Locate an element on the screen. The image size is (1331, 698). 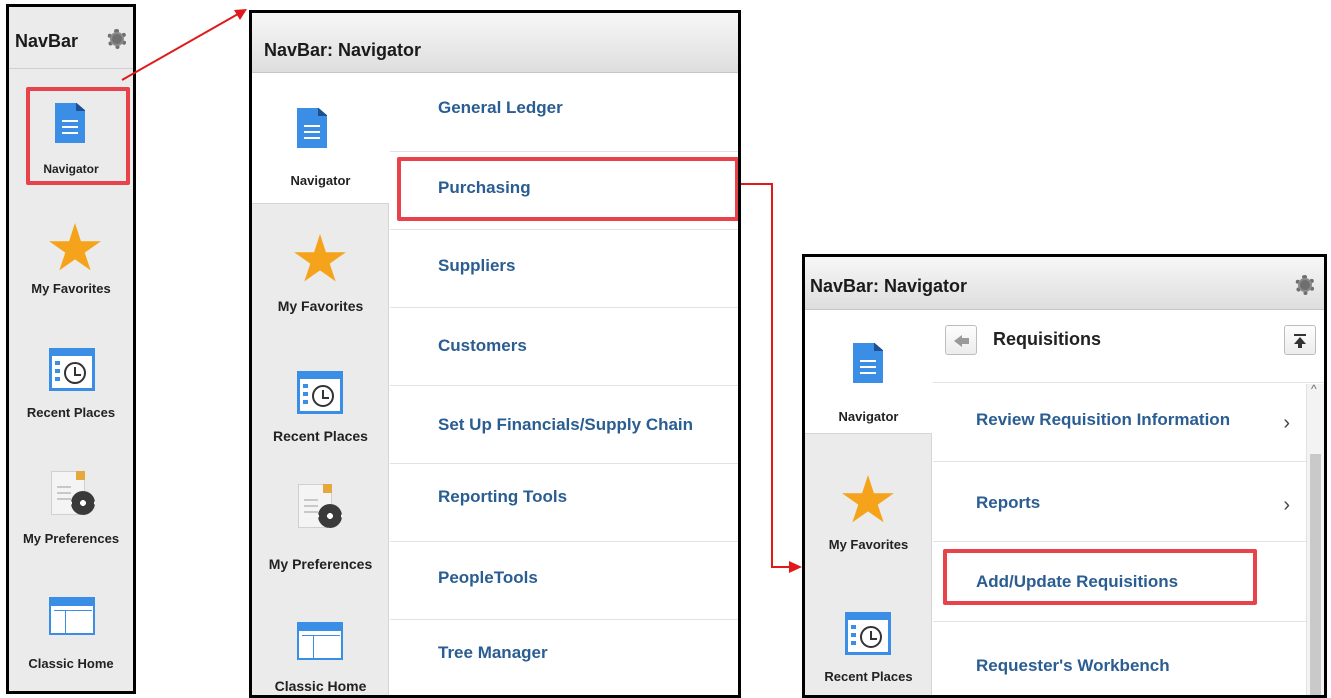
menu-item-customers: Customers is located at coordinates (564, 347).